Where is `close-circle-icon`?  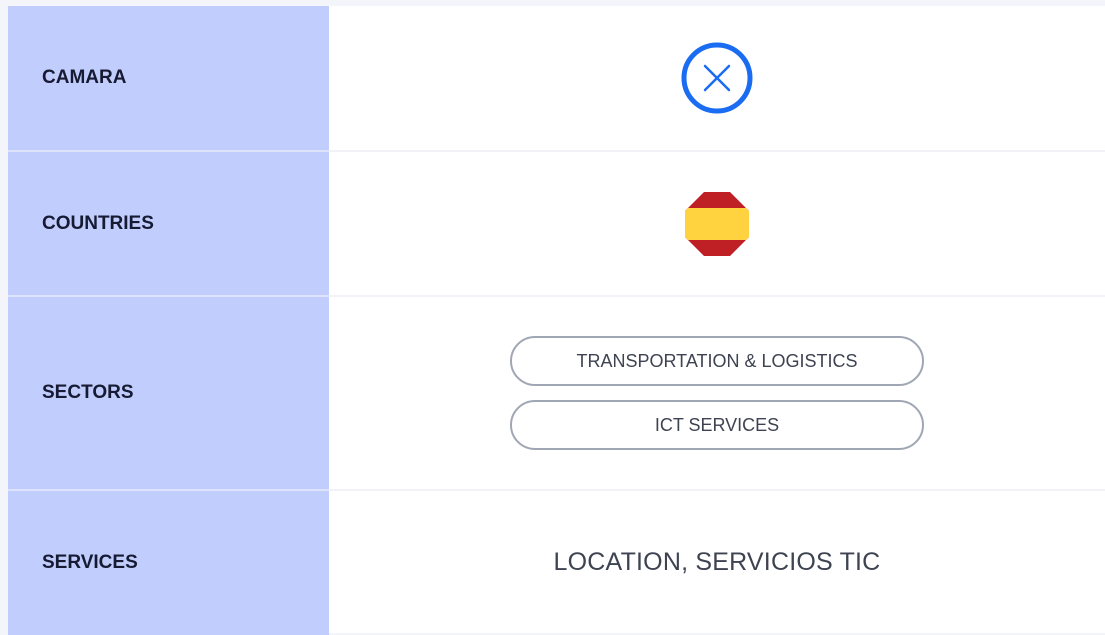 close-circle-icon is located at coordinates (717, 78).